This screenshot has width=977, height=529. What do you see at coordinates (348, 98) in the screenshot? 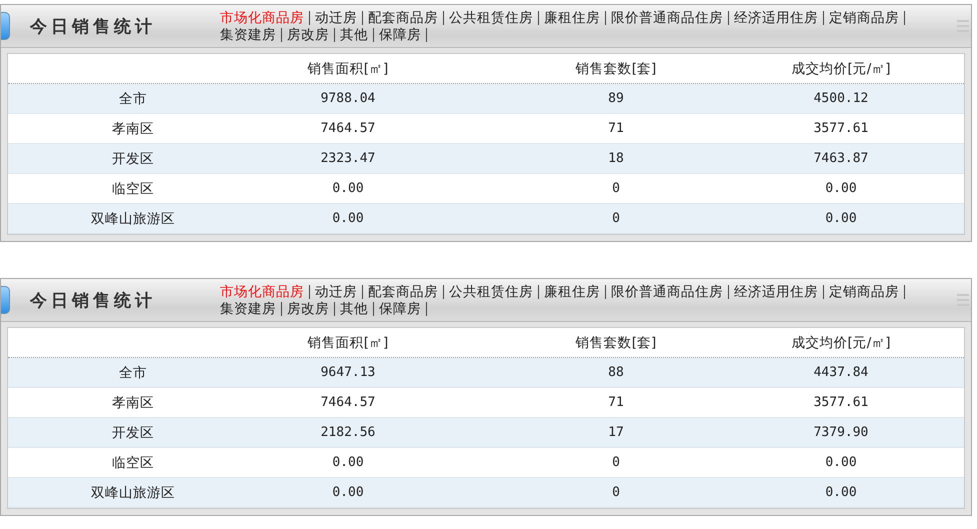
I see `table-cell: 9788.04` at bounding box center [348, 98].